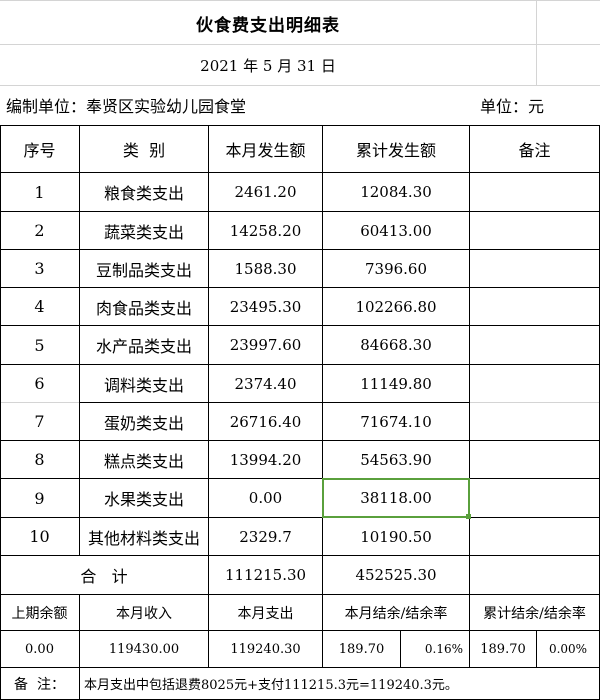 The width and height of the screenshot is (600, 700). I want to click on header-no: 序号, so click(39, 150).